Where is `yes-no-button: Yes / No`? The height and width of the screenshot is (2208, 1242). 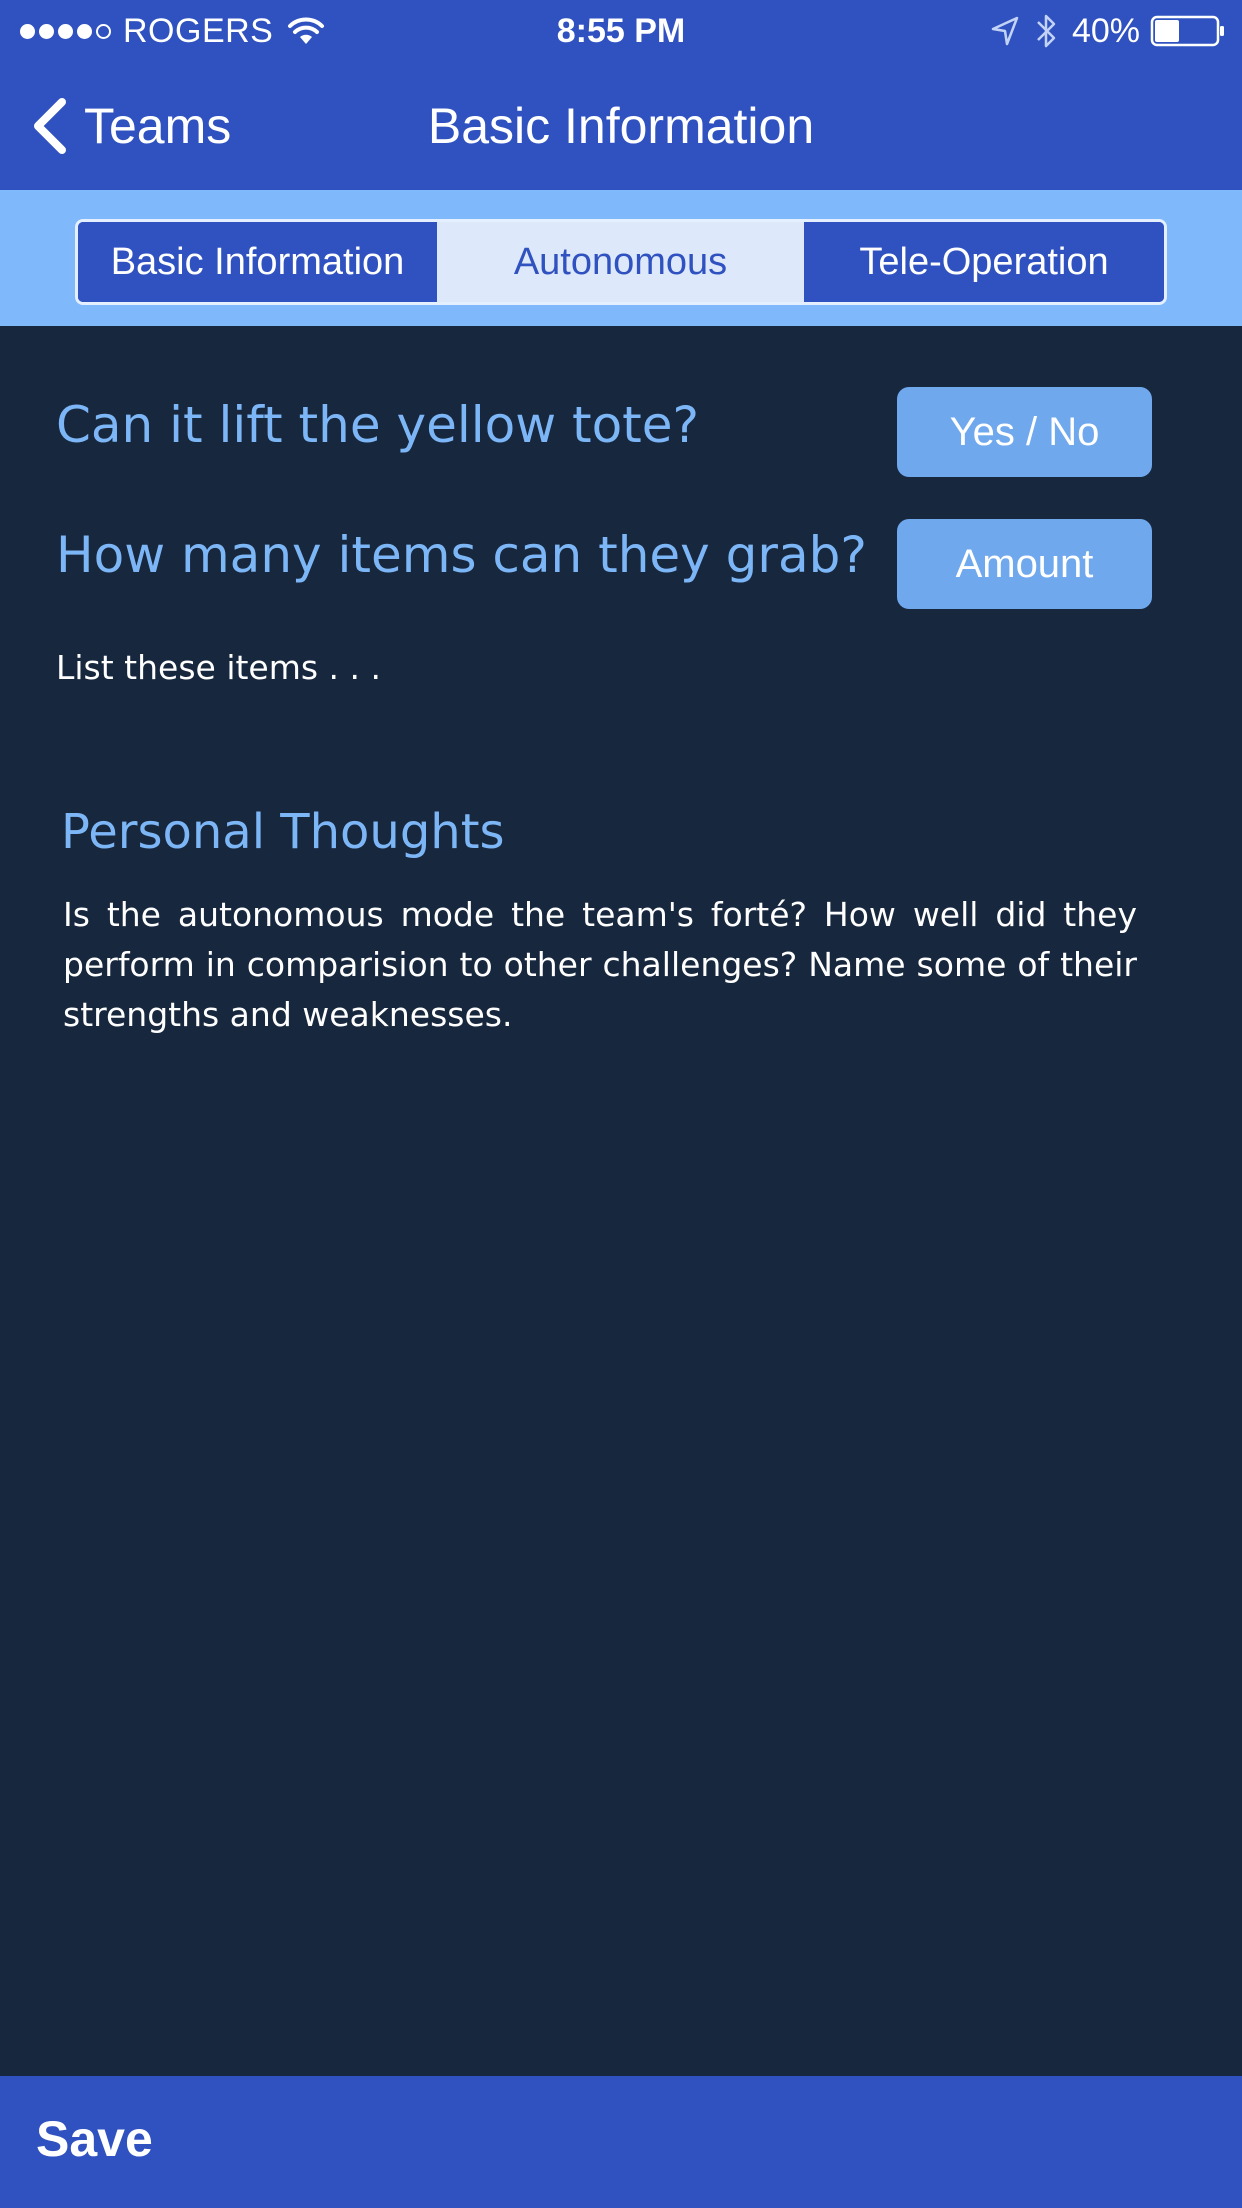
yes-no-button: Yes / No is located at coordinates (1024, 432).